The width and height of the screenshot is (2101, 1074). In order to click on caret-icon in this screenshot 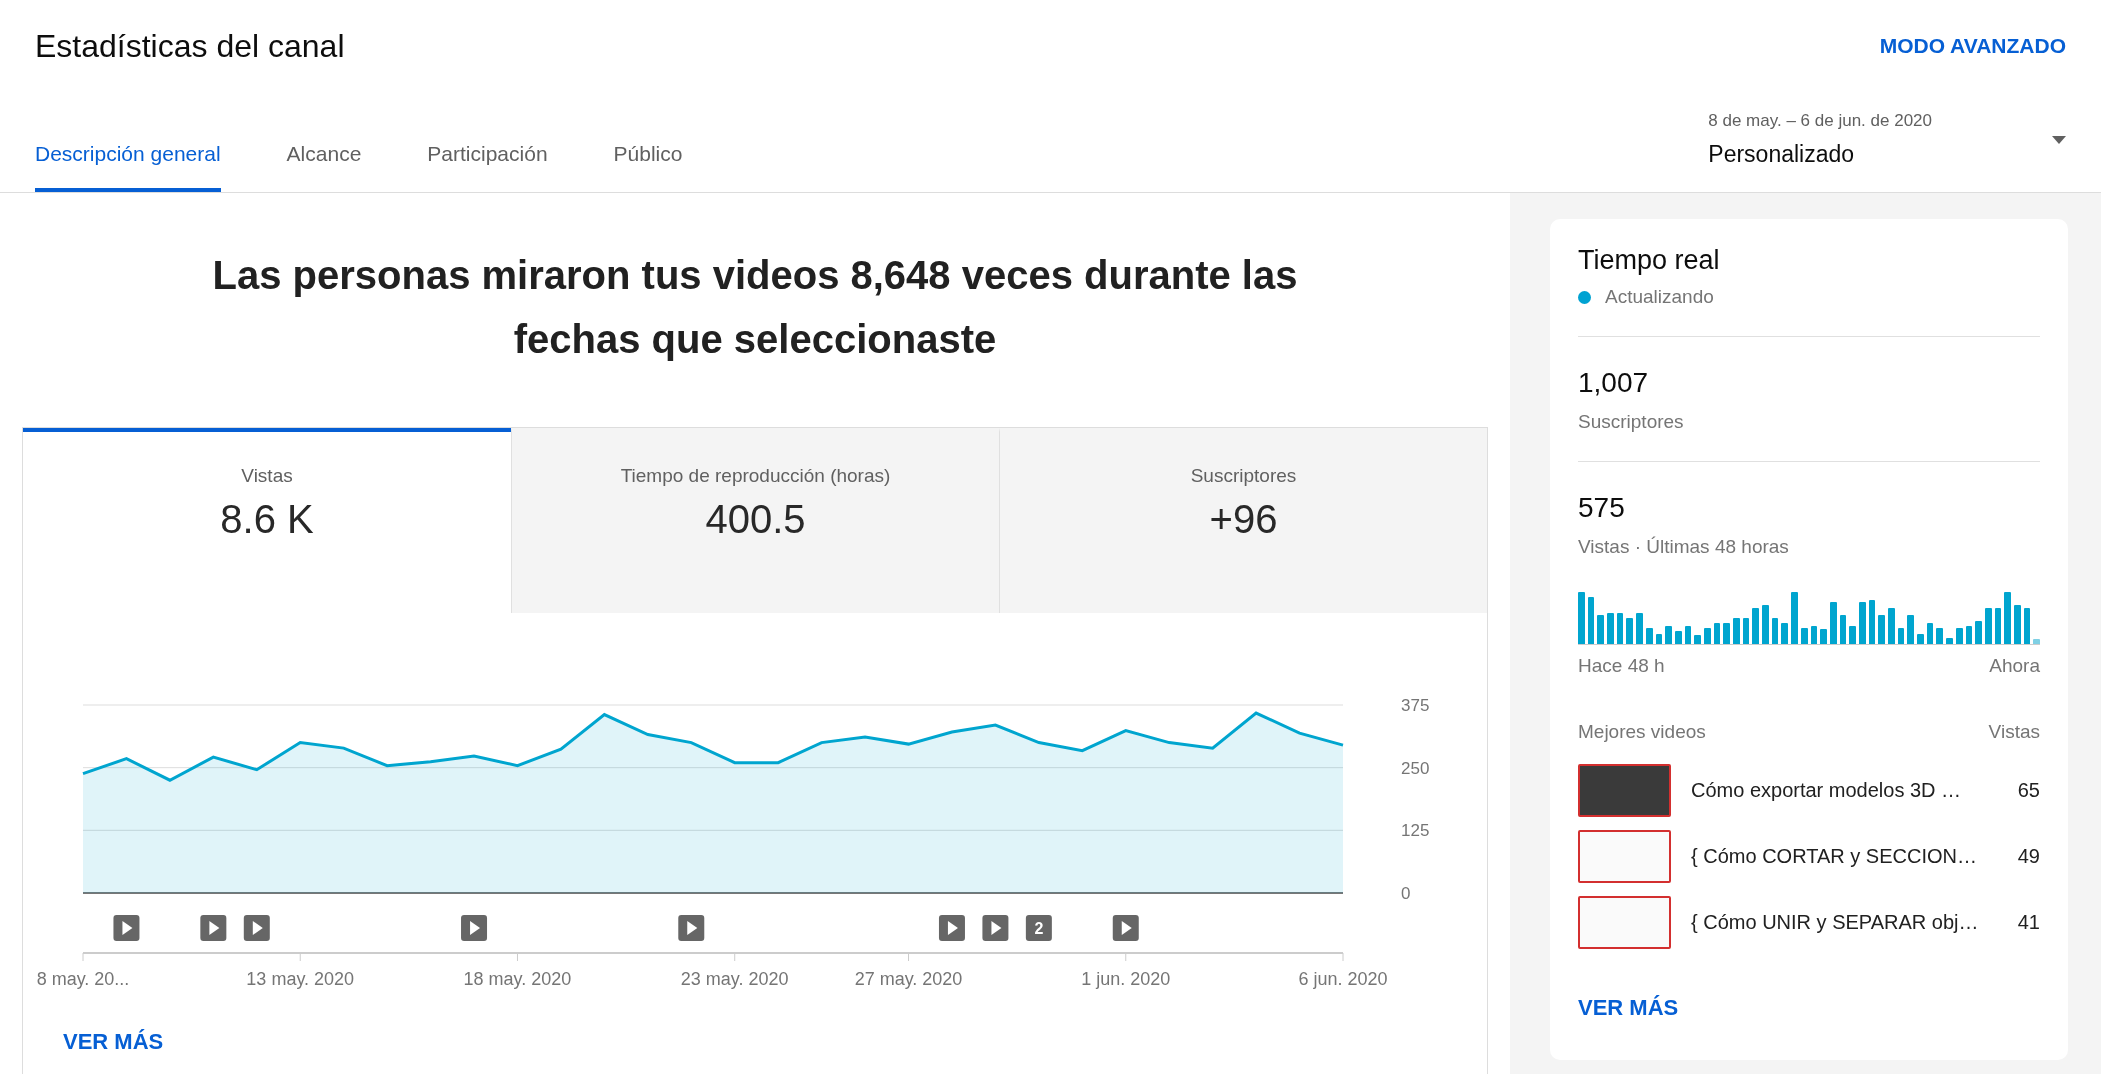, I will do `click(2059, 139)`.